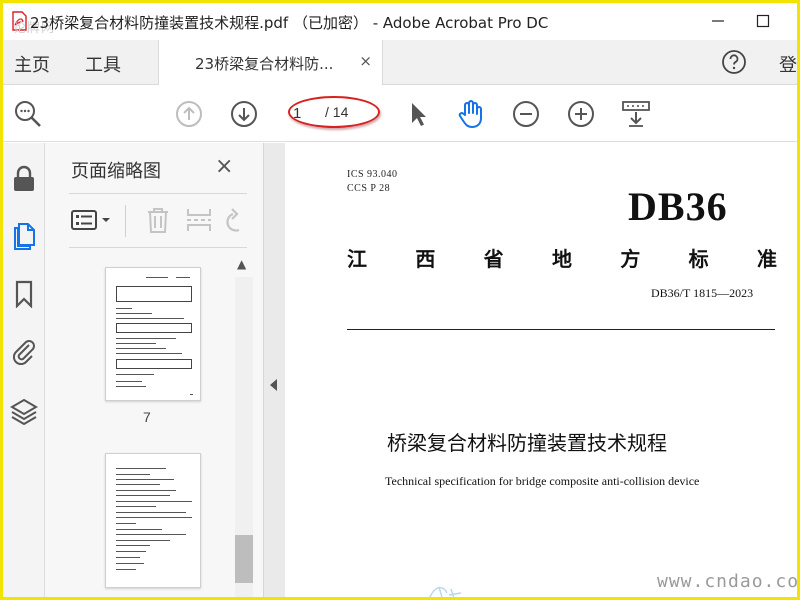  I want to click on navigation-rail, so click(24, 370).